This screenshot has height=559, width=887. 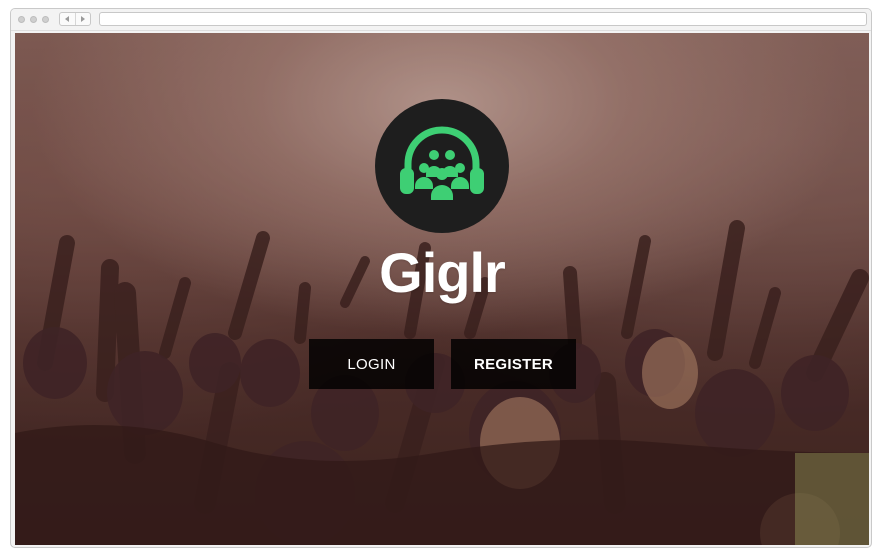 I want to click on brand-logo, so click(x=442, y=166).